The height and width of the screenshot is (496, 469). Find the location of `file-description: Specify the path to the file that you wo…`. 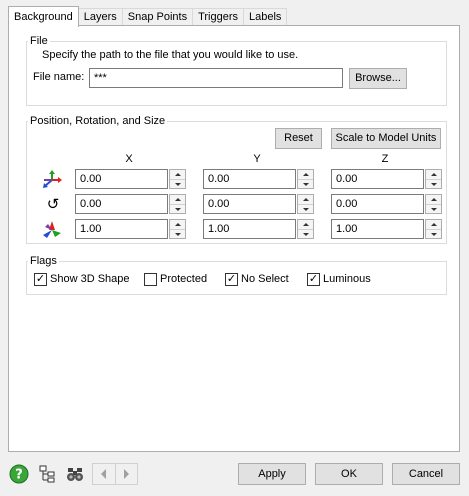

file-description: Specify the path to the file that you wo… is located at coordinates (170, 55).